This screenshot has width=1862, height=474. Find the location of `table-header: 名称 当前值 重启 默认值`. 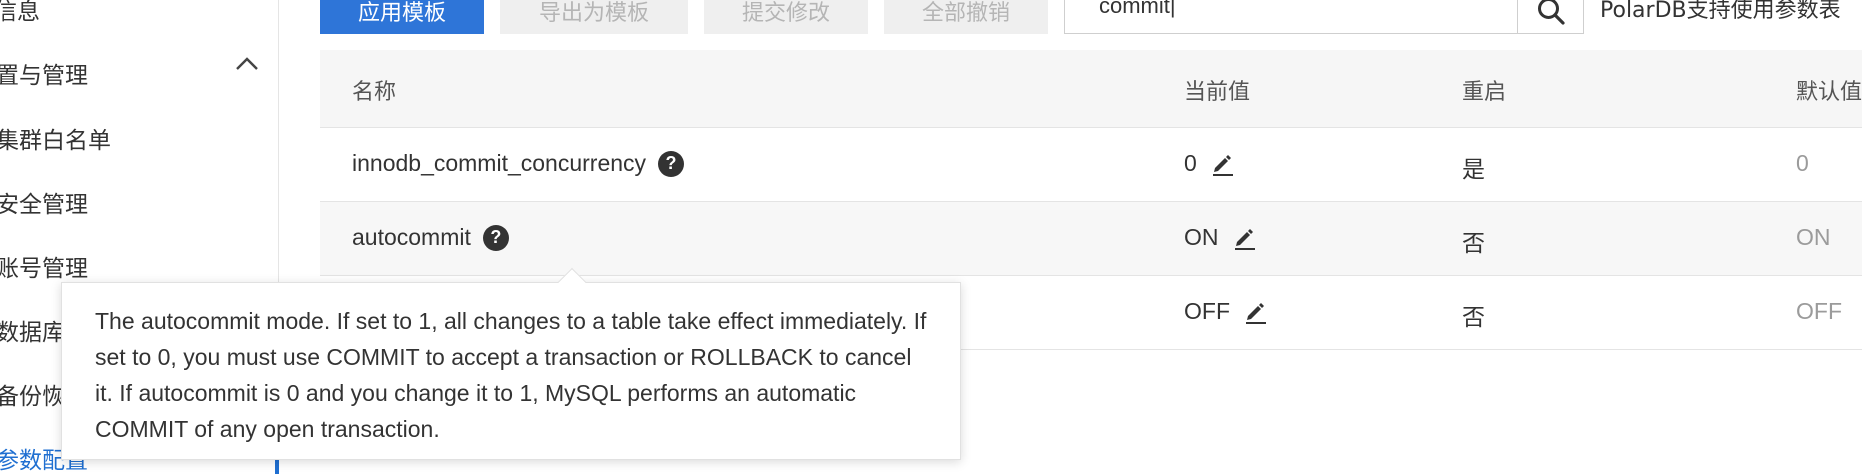

table-header: 名称 当前值 重启 默认值 is located at coordinates (1091, 89).